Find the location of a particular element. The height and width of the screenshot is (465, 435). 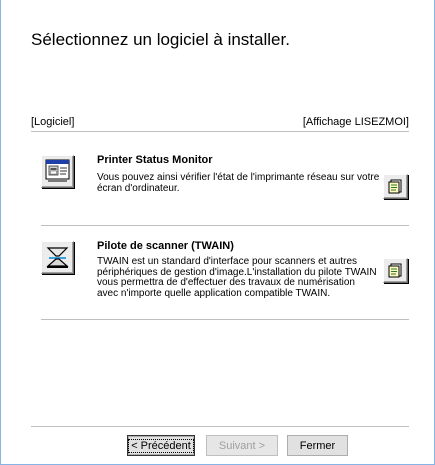

install-twain-scanner-driver-button is located at coordinates (57, 257).